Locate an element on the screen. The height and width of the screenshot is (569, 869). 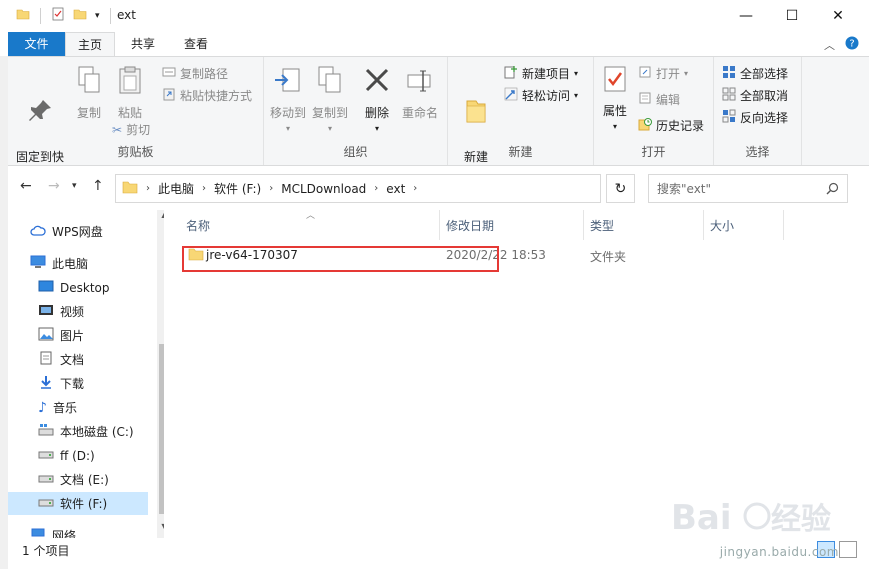
tab-home: 主页 is located at coordinates (90, 44).